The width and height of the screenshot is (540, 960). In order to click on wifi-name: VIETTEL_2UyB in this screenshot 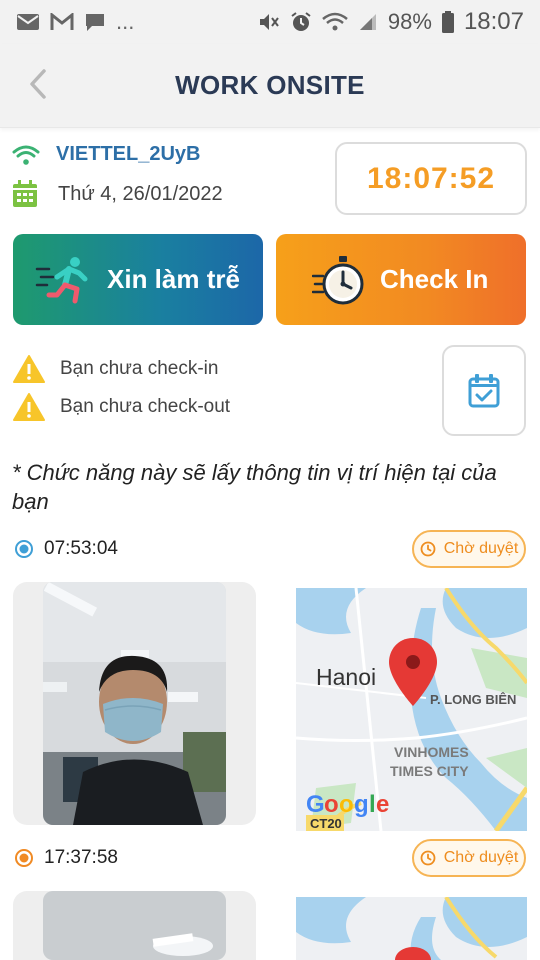, I will do `click(128, 154)`.